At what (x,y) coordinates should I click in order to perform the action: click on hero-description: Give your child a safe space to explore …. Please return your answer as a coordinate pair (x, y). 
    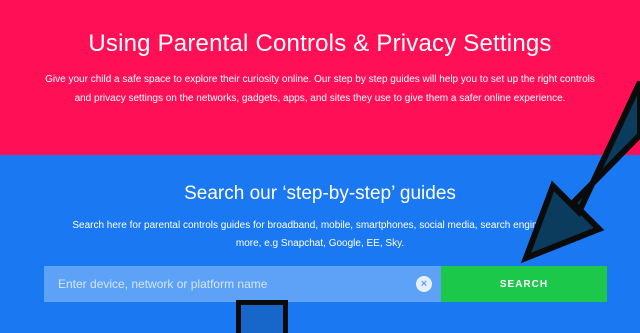
    Looking at the image, I should click on (320, 89).